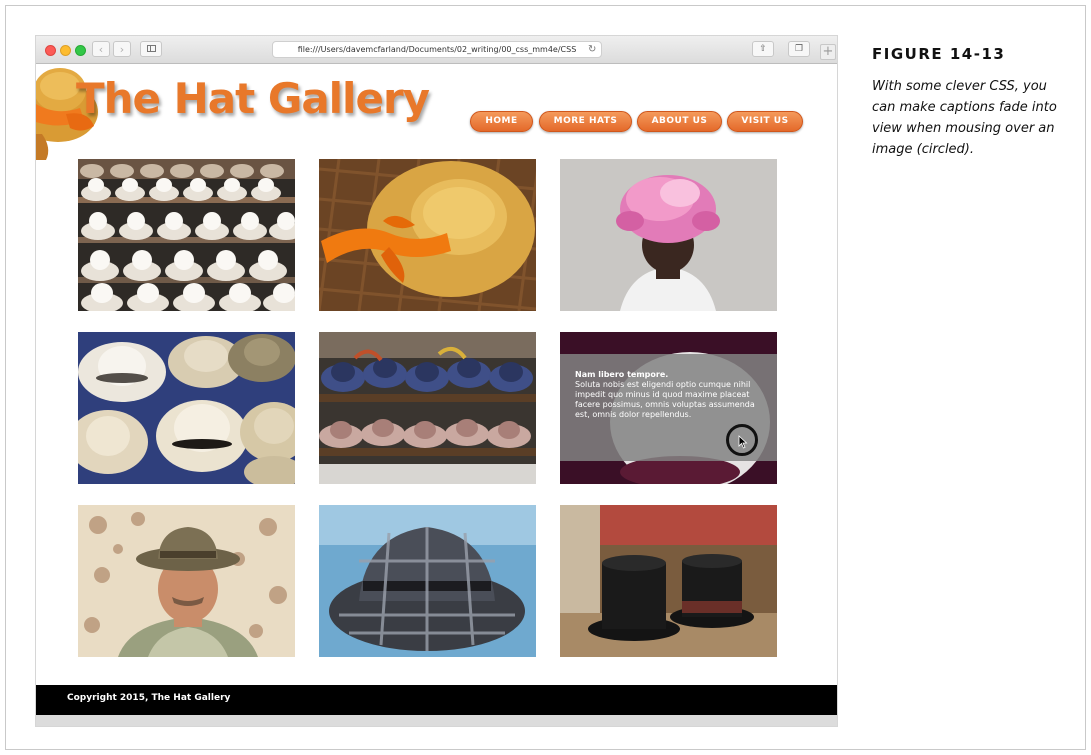 The height and width of the screenshot is (755, 1091). I want to click on gallery-image-pink-fur-hat, so click(668, 235).